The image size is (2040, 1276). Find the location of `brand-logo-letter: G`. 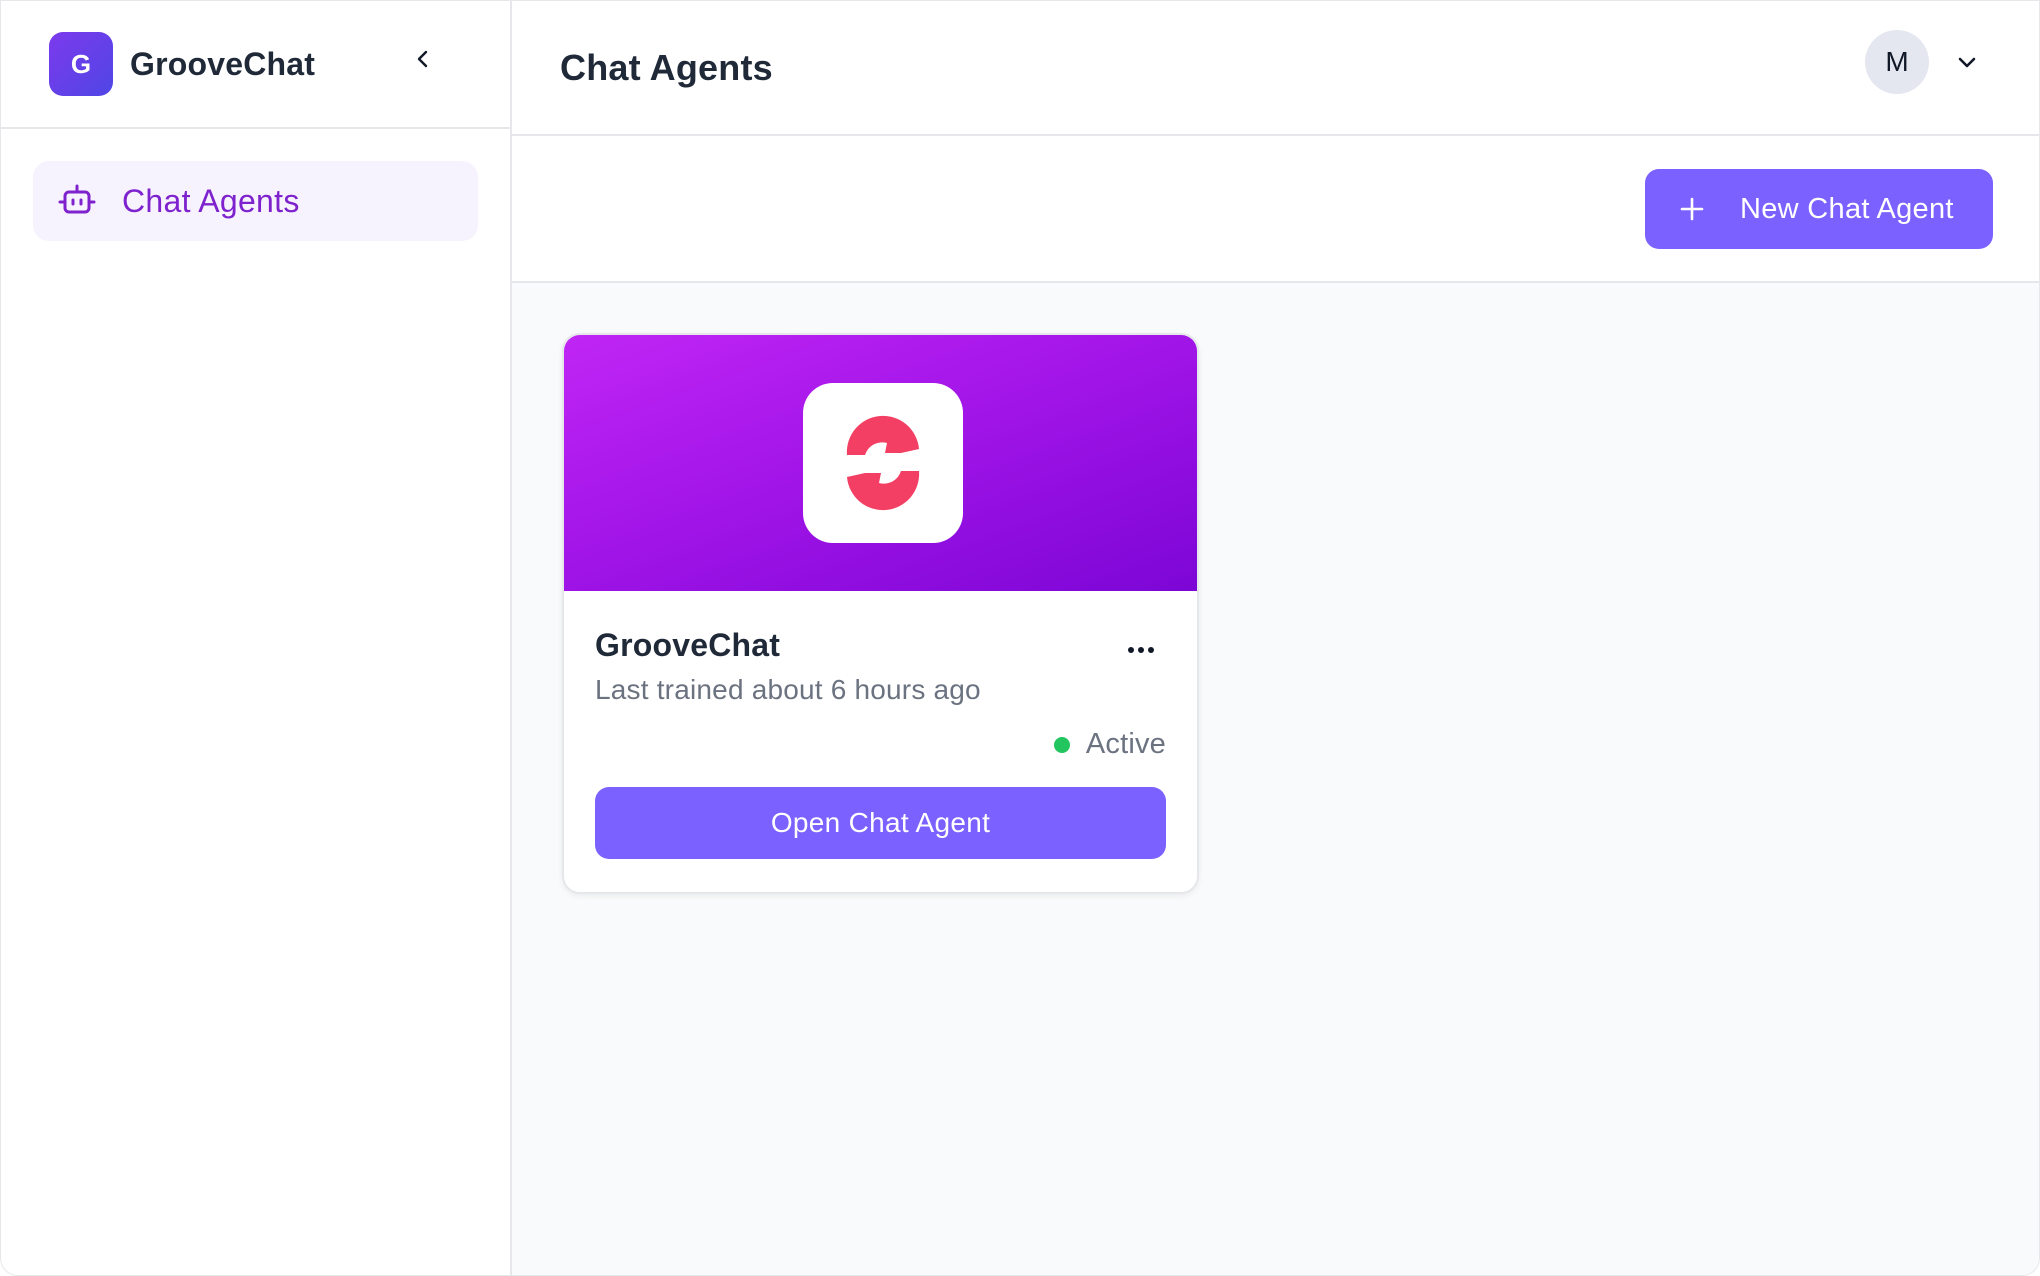

brand-logo-letter: G is located at coordinates (81, 63).